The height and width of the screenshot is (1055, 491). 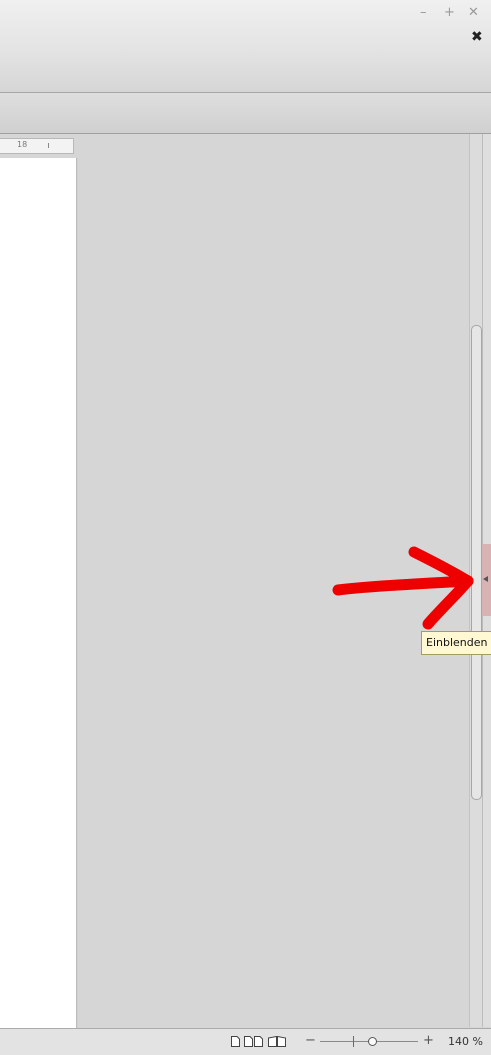 I want to click on document-page, so click(x=38, y=593).